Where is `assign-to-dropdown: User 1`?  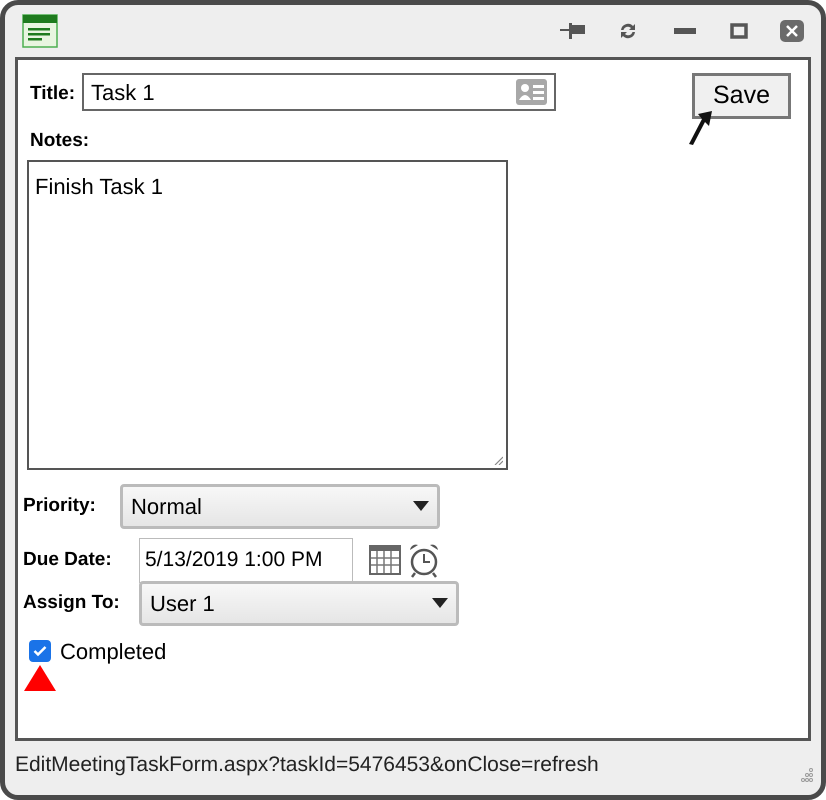 assign-to-dropdown: User 1 is located at coordinates (299, 603).